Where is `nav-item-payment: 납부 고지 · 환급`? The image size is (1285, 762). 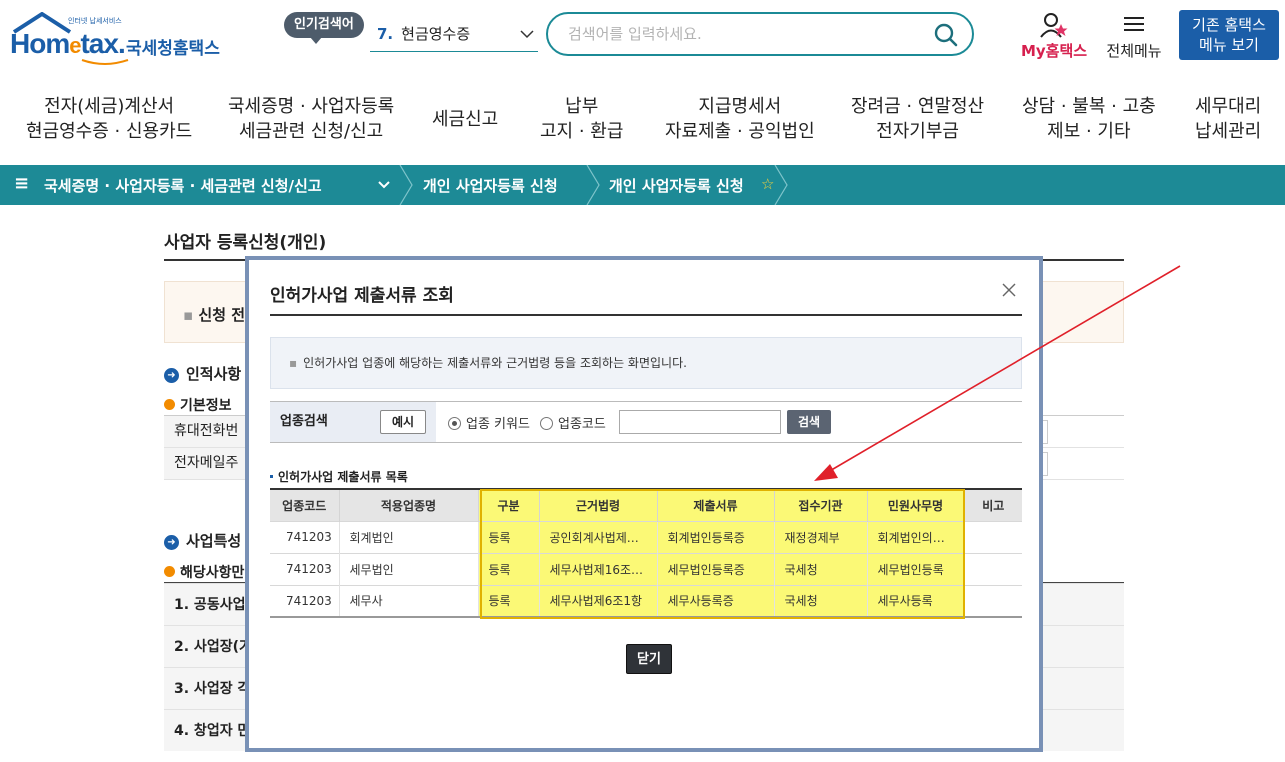
nav-item-payment: 납부 고지 · 환급 is located at coordinates (581, 119).